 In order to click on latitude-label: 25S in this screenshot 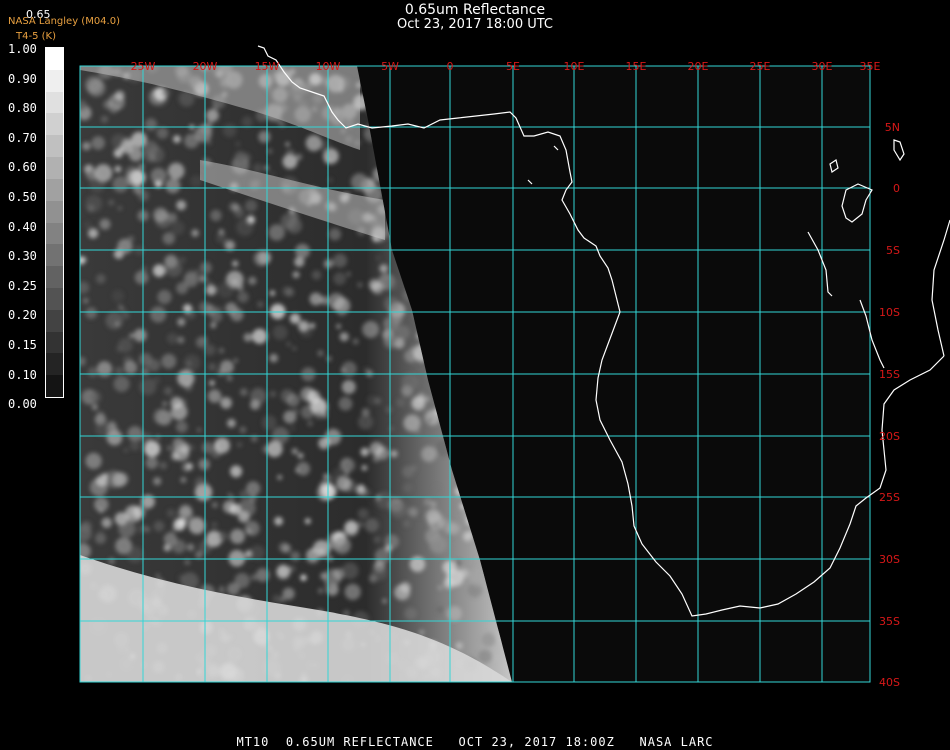, I will do `click(889, 497)`.